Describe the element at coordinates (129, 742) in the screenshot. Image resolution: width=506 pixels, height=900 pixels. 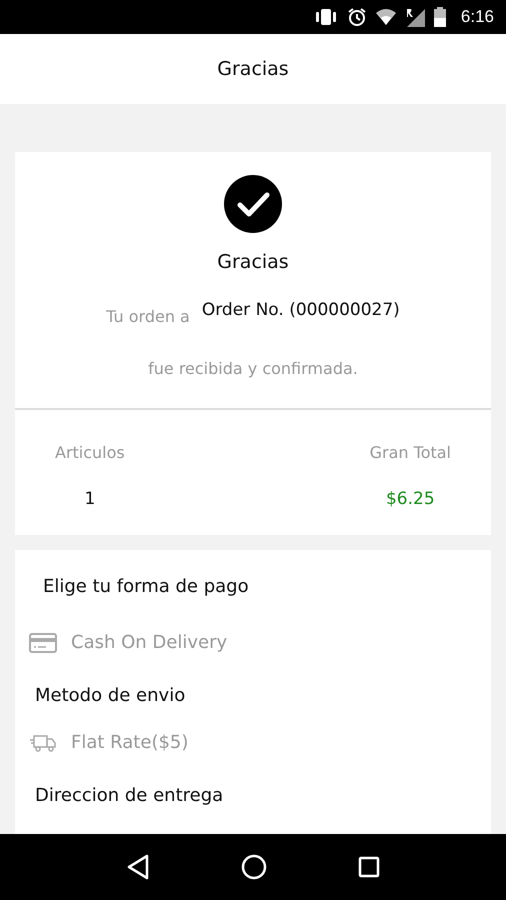
I see `section-value: Flat Rate($5)` at that location.